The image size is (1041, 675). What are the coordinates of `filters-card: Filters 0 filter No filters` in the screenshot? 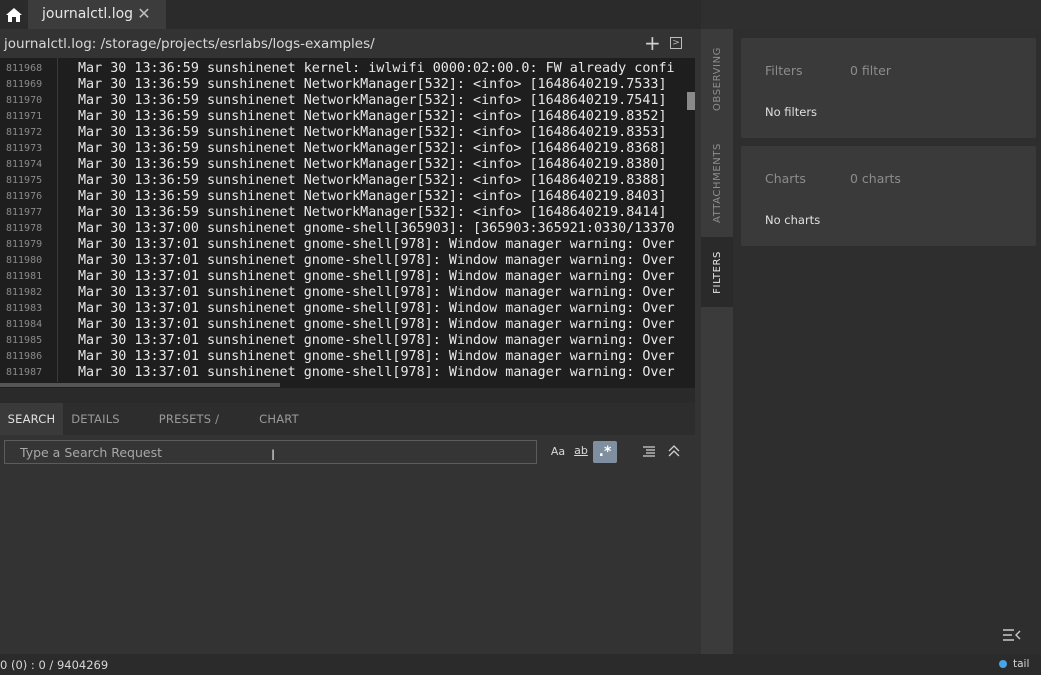 It's located at (888, 88).